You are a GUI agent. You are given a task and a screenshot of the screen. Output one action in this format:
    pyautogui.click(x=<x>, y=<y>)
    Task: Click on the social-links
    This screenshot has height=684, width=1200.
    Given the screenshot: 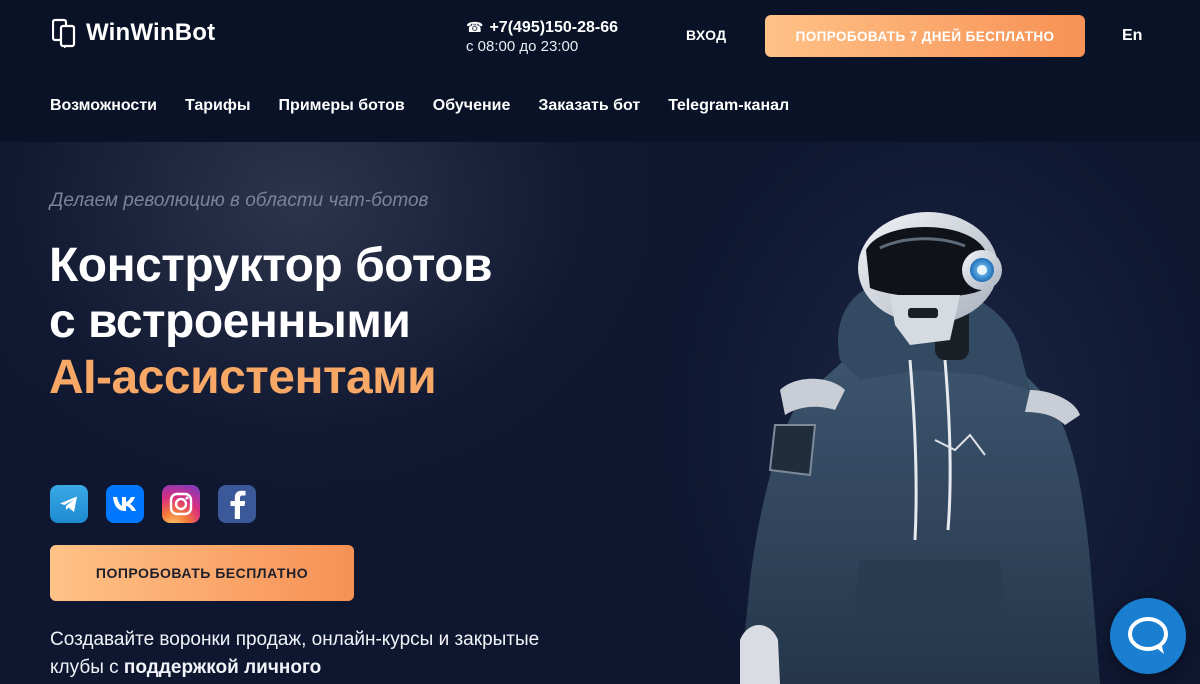 What is the action you would take?
    pyautogui.click(x=153, y=504)
    